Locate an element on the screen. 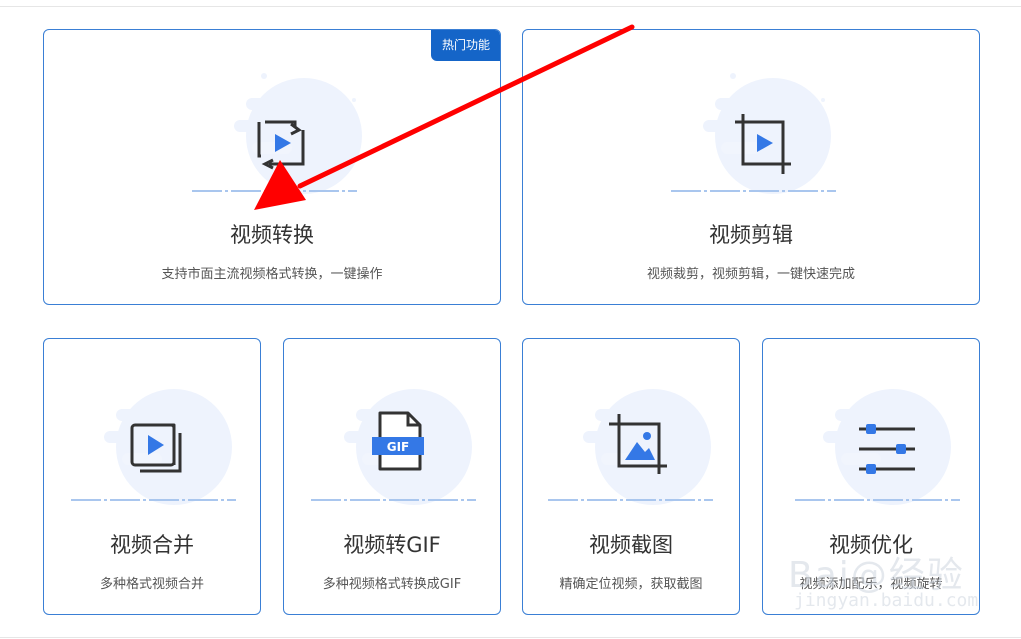 The width and height of the screenshot is (1021, 639). card-title: 视频剪辑 is located at coordinates (751, 235).